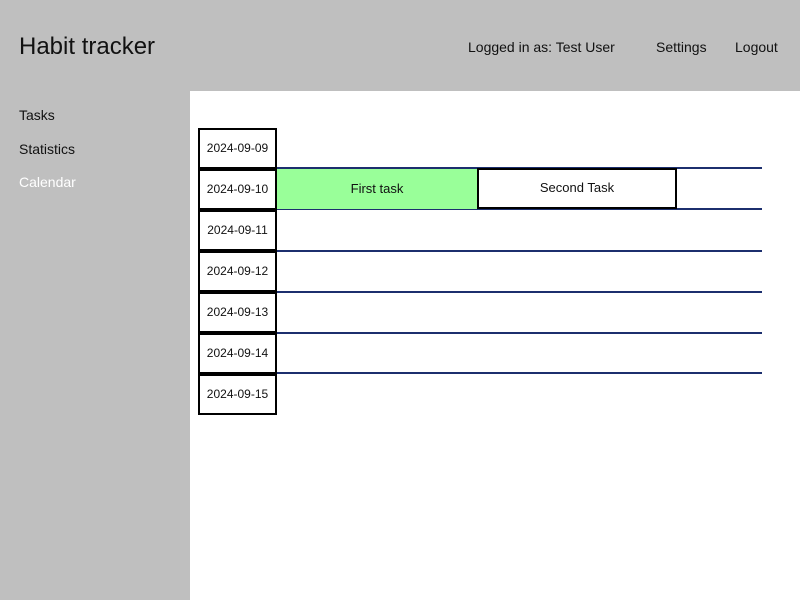  Describe the element at coordinates (377, 189) in the screenshot. I see `task-first-task: First task` at that location.